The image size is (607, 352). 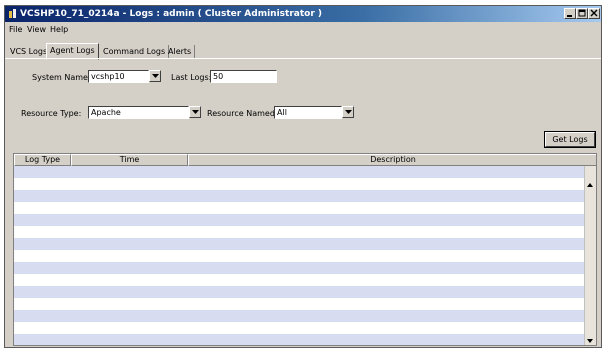 What do you see at coordinates (42, 160) in the screenshot?
I see `column-header-log-type: Log Type` at bounding box center [42, 160].